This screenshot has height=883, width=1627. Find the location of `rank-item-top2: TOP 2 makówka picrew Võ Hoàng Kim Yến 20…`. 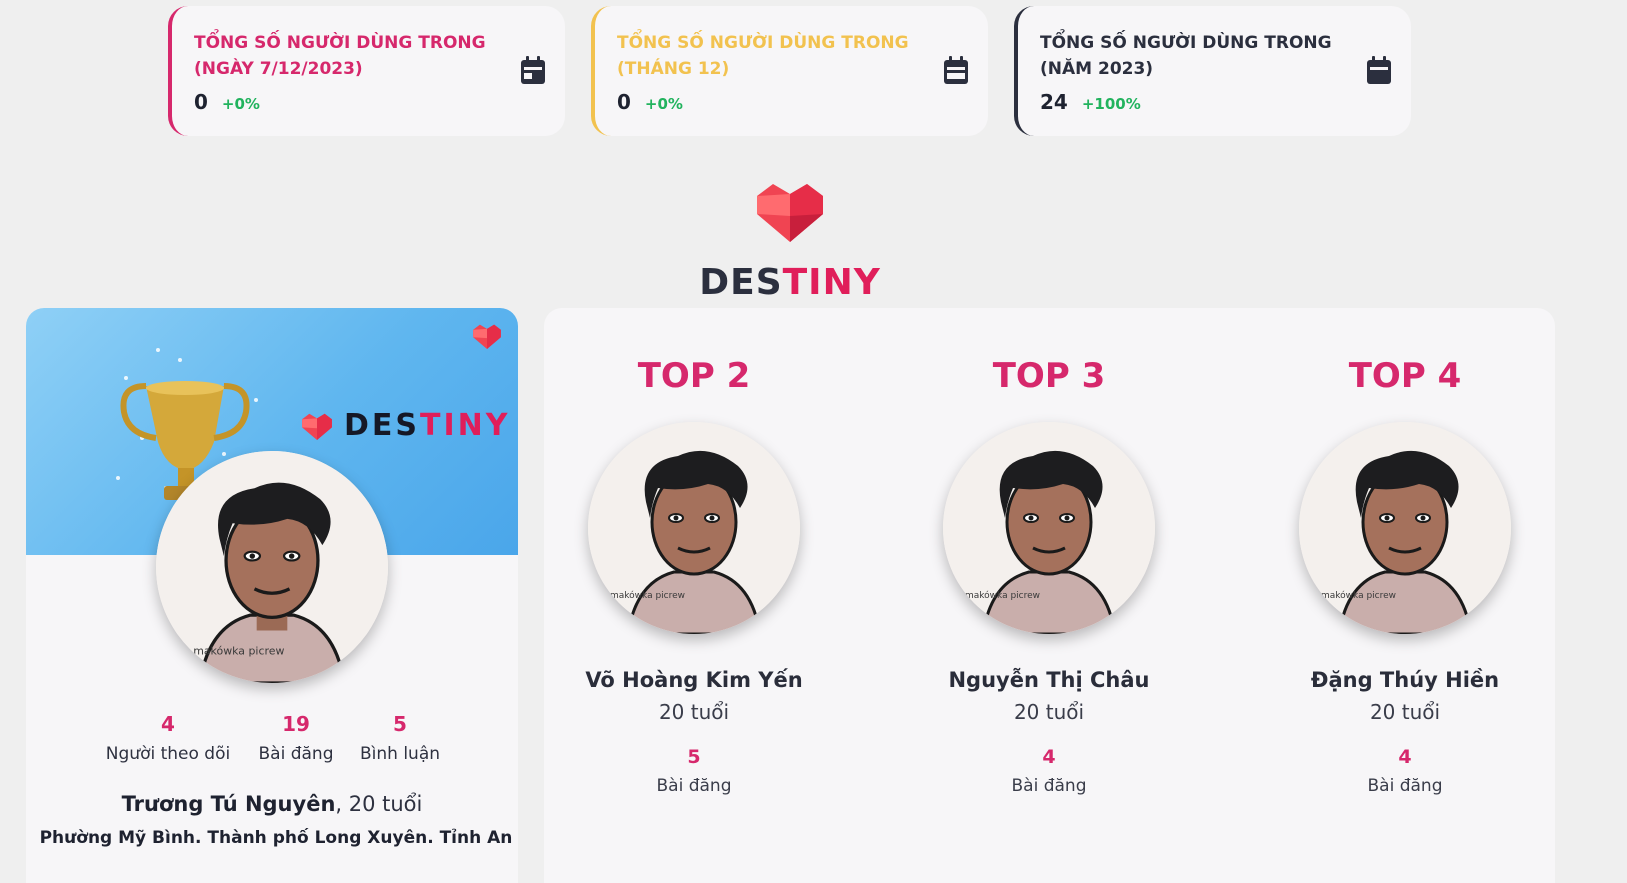

rank-item-top2: TOP 2 makówka picrew Võ Hoàng Kim Yến 20… is located at coordinates (694, 552).